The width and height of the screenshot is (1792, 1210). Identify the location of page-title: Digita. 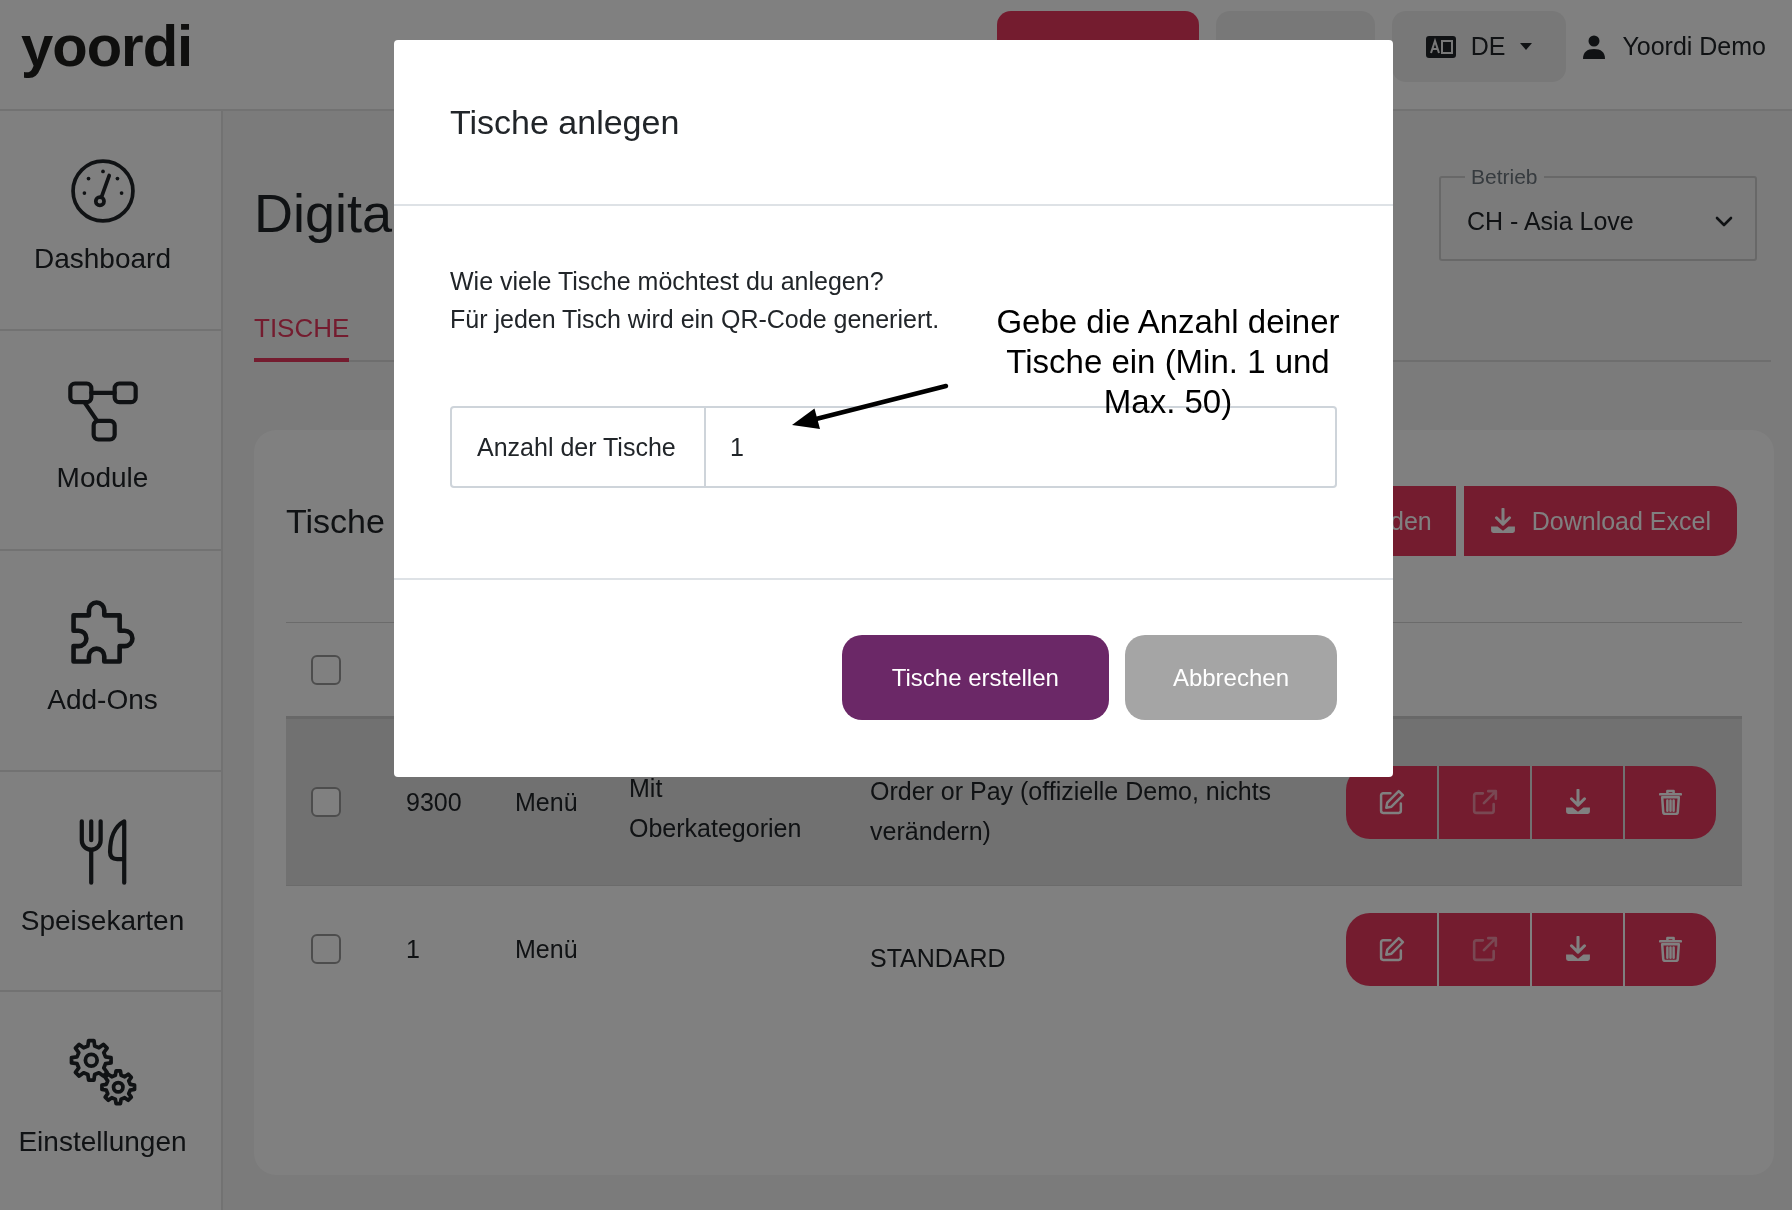
(323, 213).